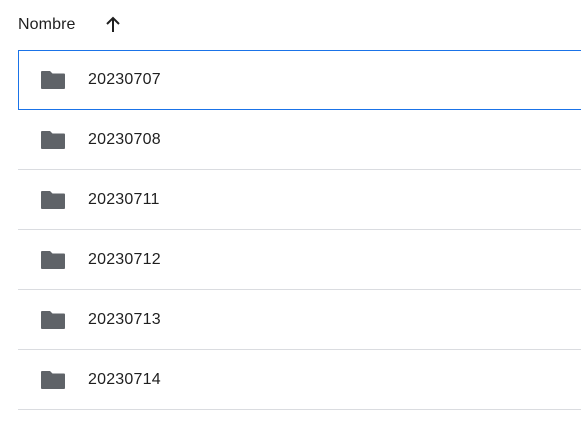 Image resolution: width=581 pixels, height=433 pixels. Describe the element at coordinates (124, 199) in the screenshot. I see `folder-name: 20230711` at that location.